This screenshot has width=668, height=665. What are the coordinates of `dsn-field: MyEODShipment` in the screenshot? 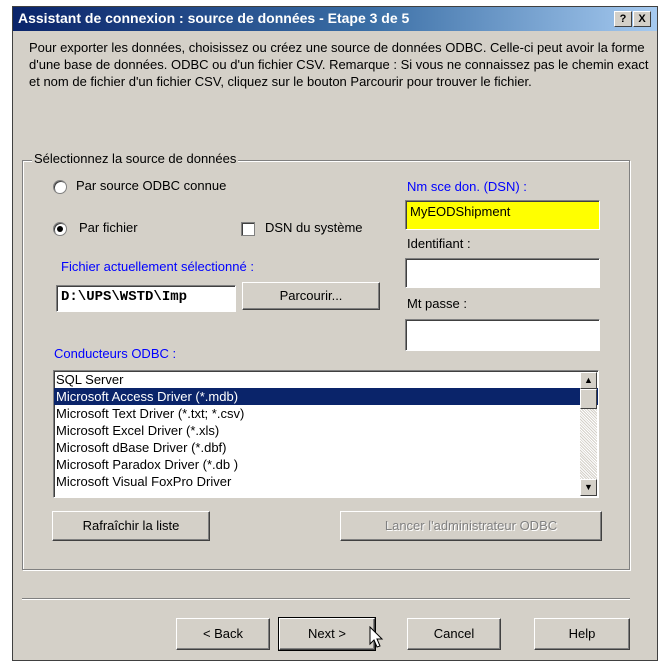 It's located at (502, 215).